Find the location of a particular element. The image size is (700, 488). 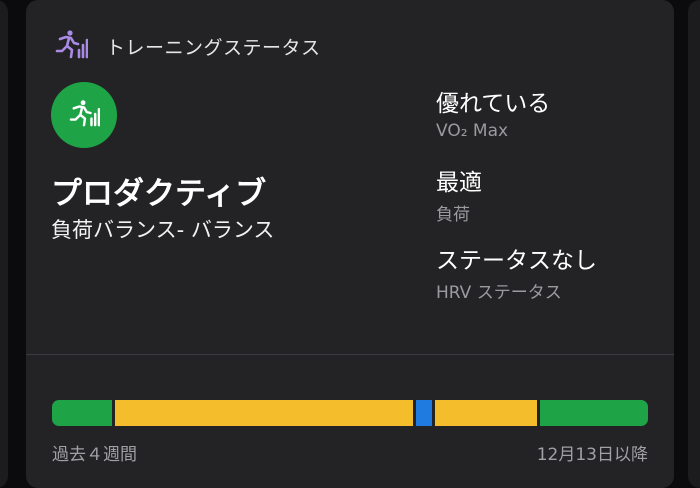

status-timeline-bar is located at coordinates (350, 413).